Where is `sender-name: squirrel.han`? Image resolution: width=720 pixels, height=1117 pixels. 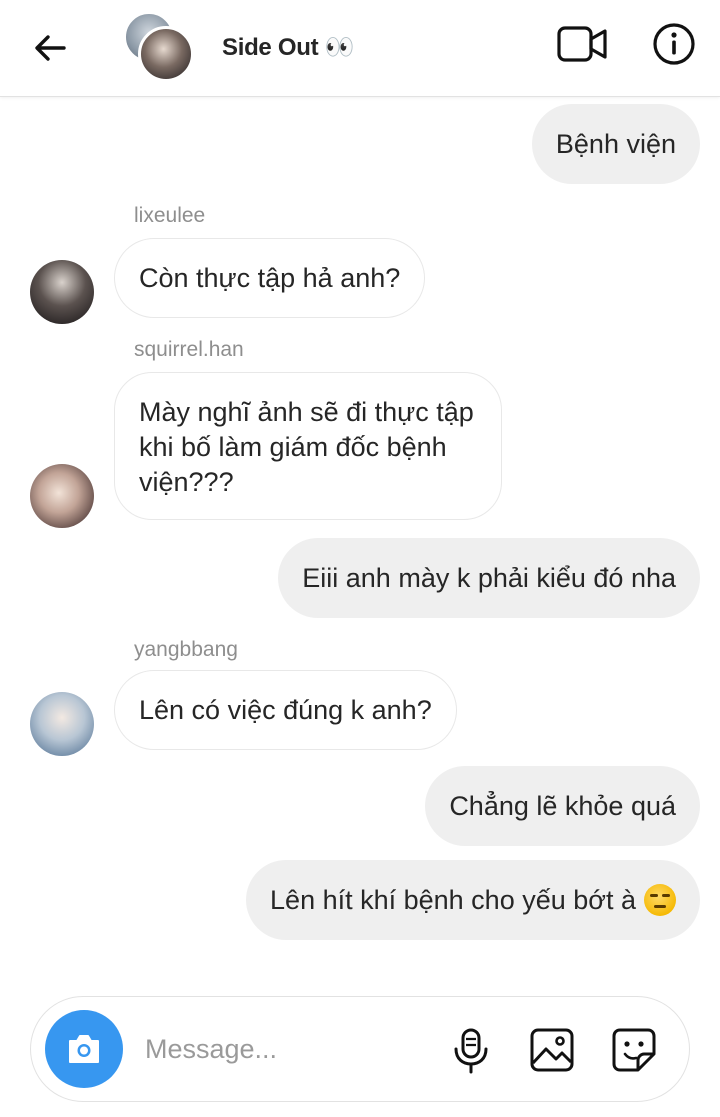 sender-name: squirrel.han is located at coordinates (189, 349).